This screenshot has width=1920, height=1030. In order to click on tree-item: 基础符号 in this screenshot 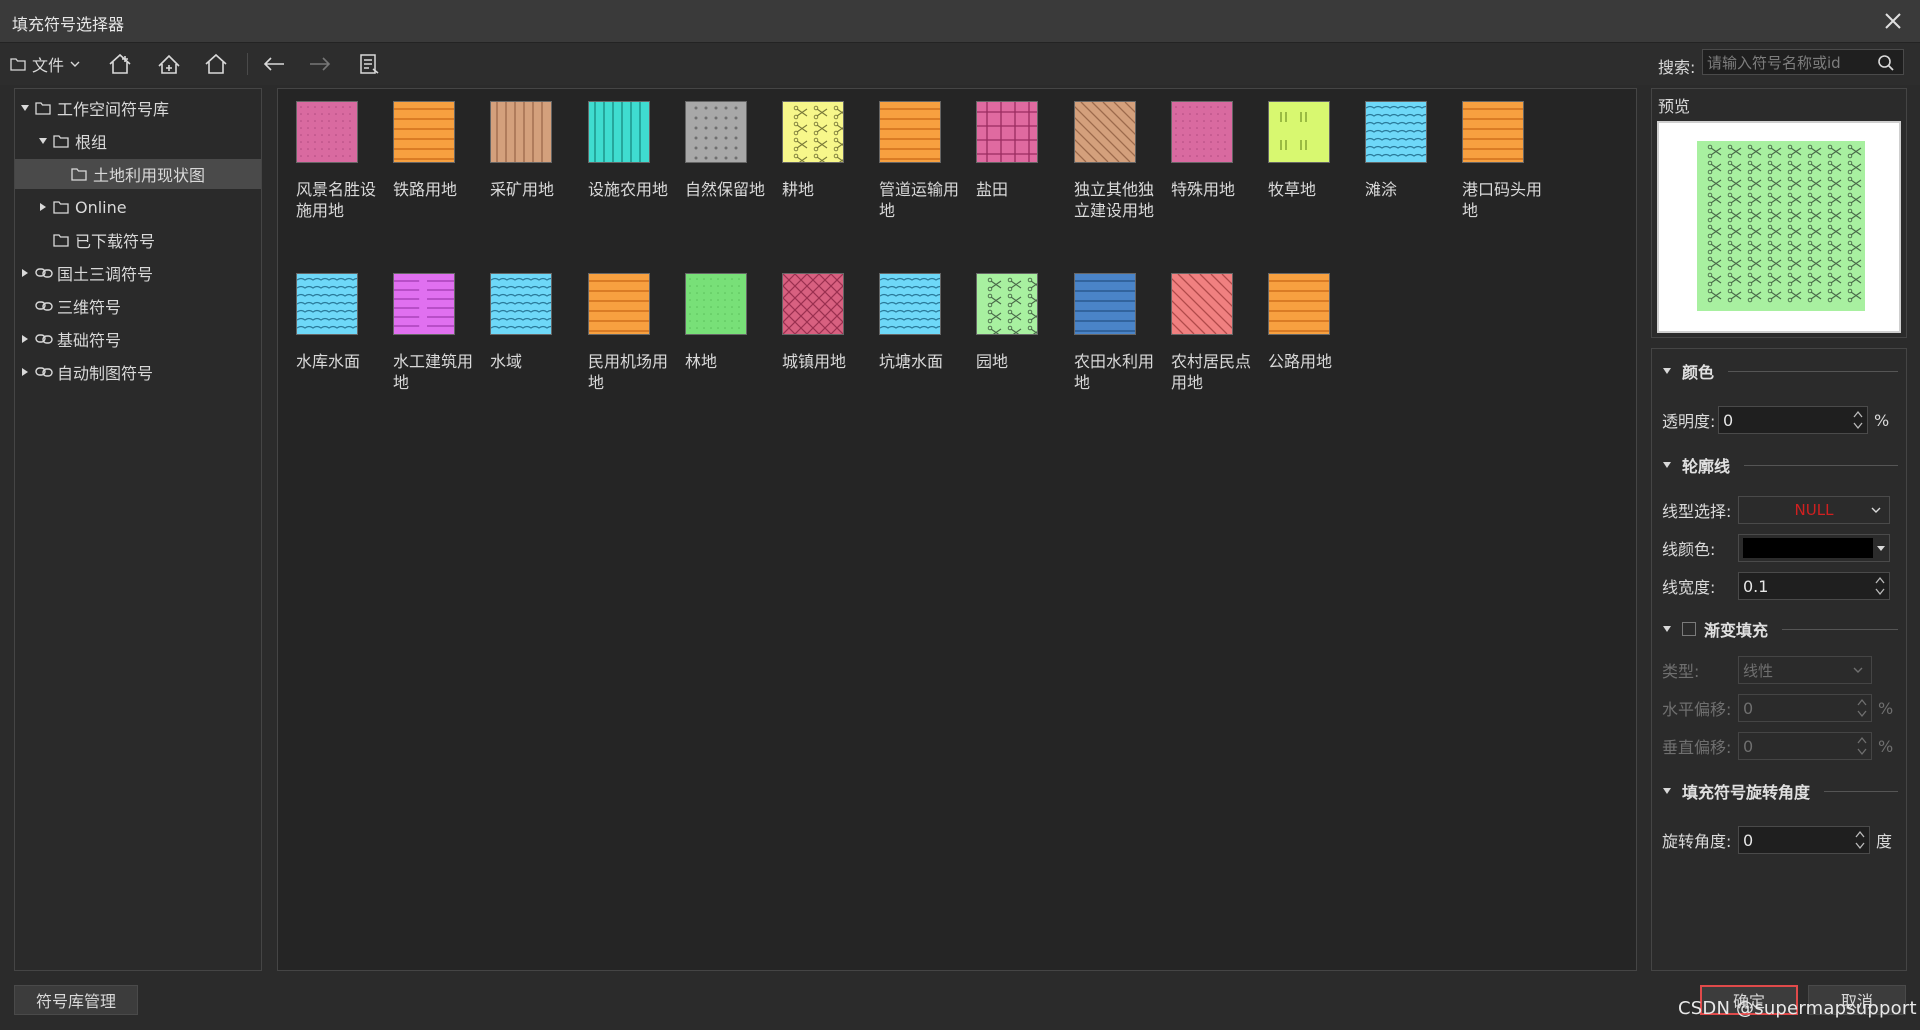, I will do `click(138, 339)`.